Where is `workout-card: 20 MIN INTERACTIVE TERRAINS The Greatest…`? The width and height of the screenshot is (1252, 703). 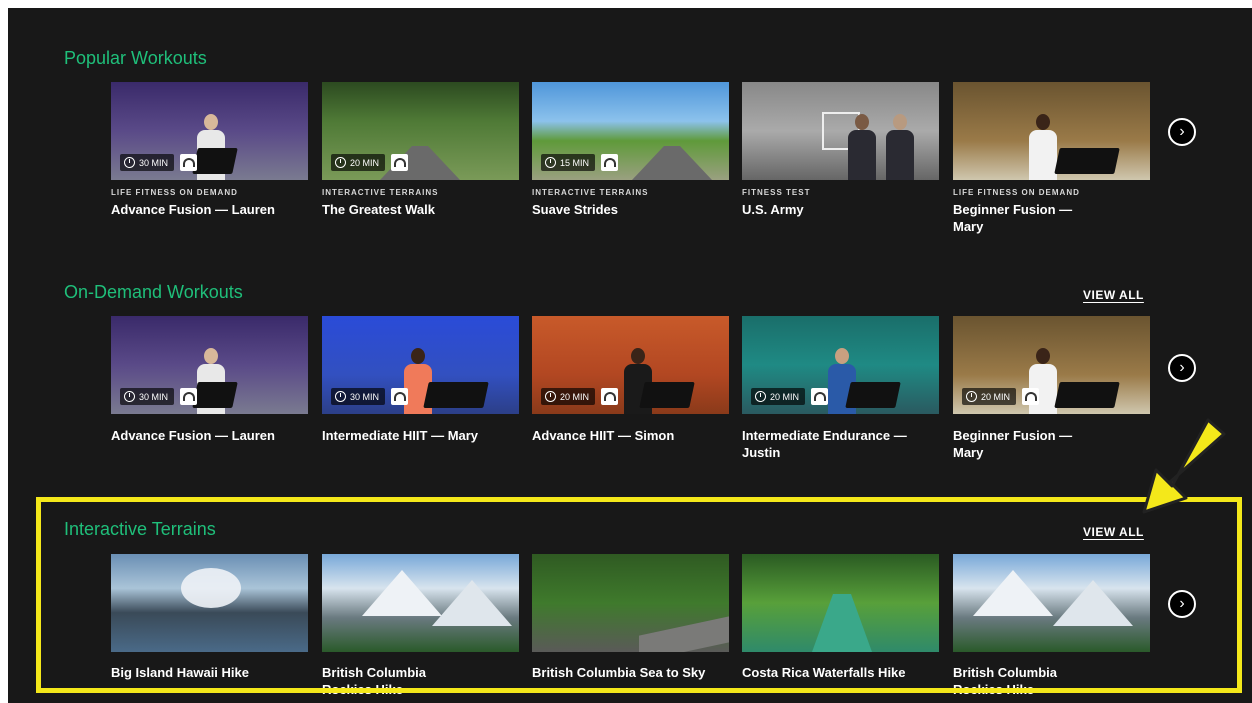
workout-card: 20 MIN INTERACTIVE TERRAINS The Greatest… is located at coordinates (420, 150).